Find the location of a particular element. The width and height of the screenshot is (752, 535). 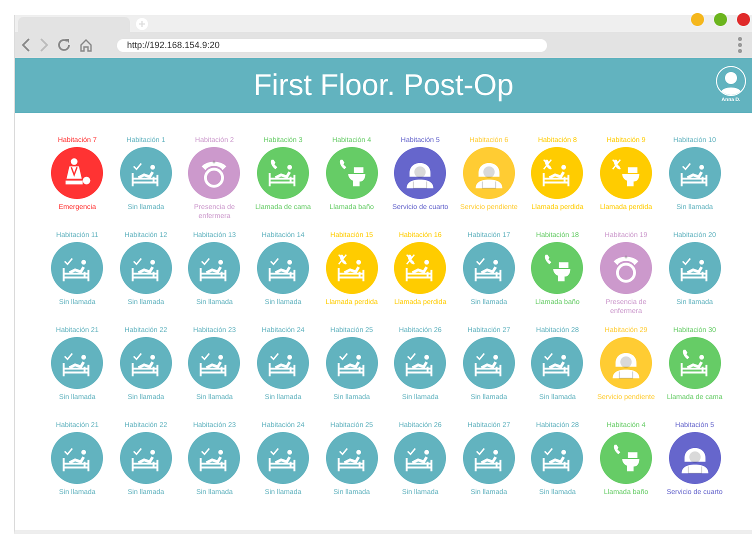

maximize-icon is located at coordinates (720, 19).